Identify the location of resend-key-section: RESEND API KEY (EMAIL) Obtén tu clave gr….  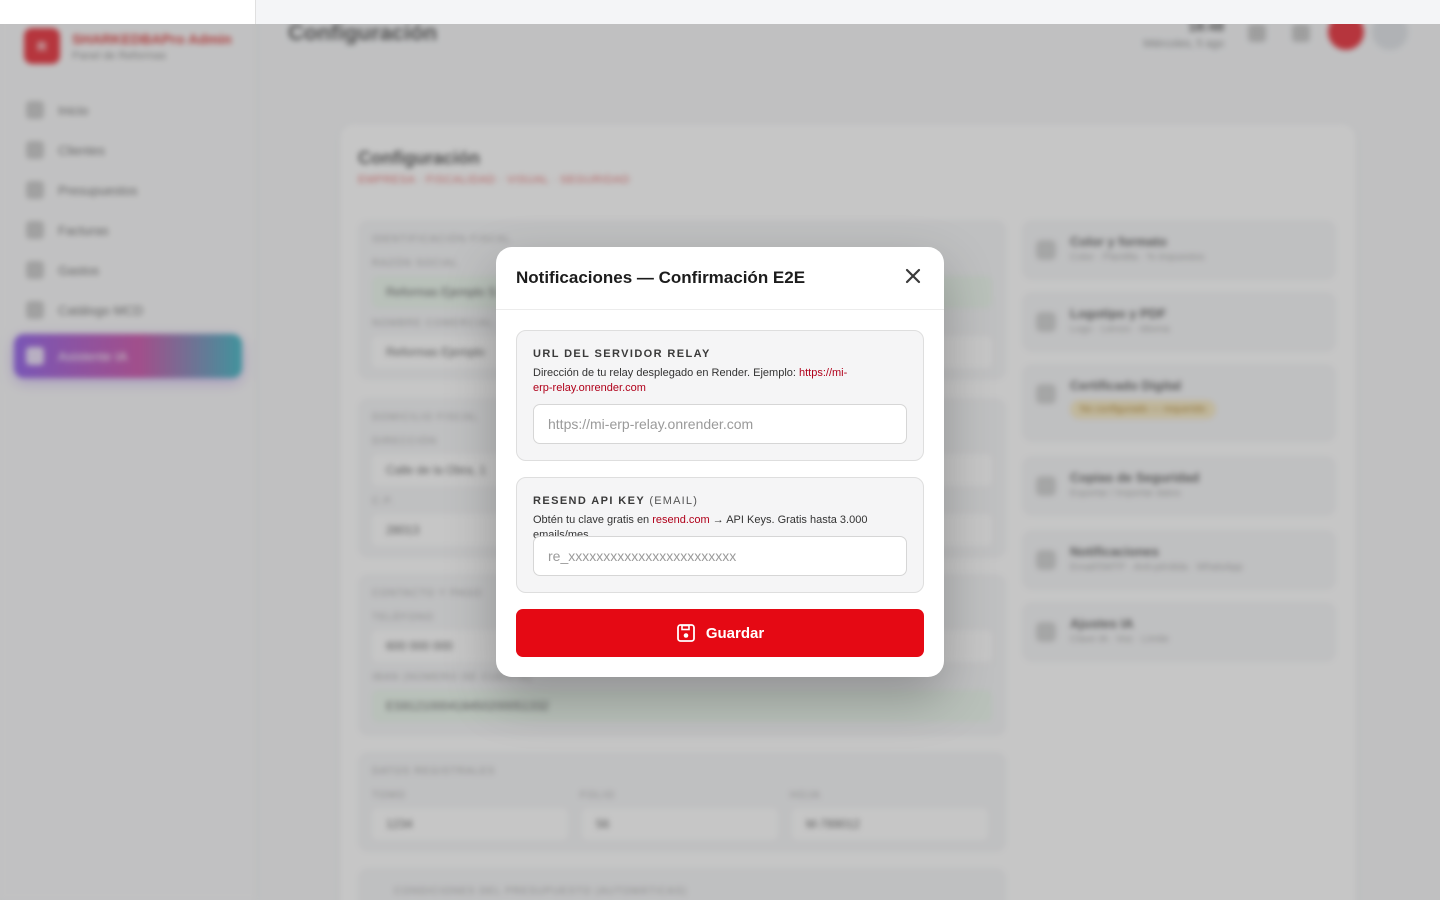
(720, 535).